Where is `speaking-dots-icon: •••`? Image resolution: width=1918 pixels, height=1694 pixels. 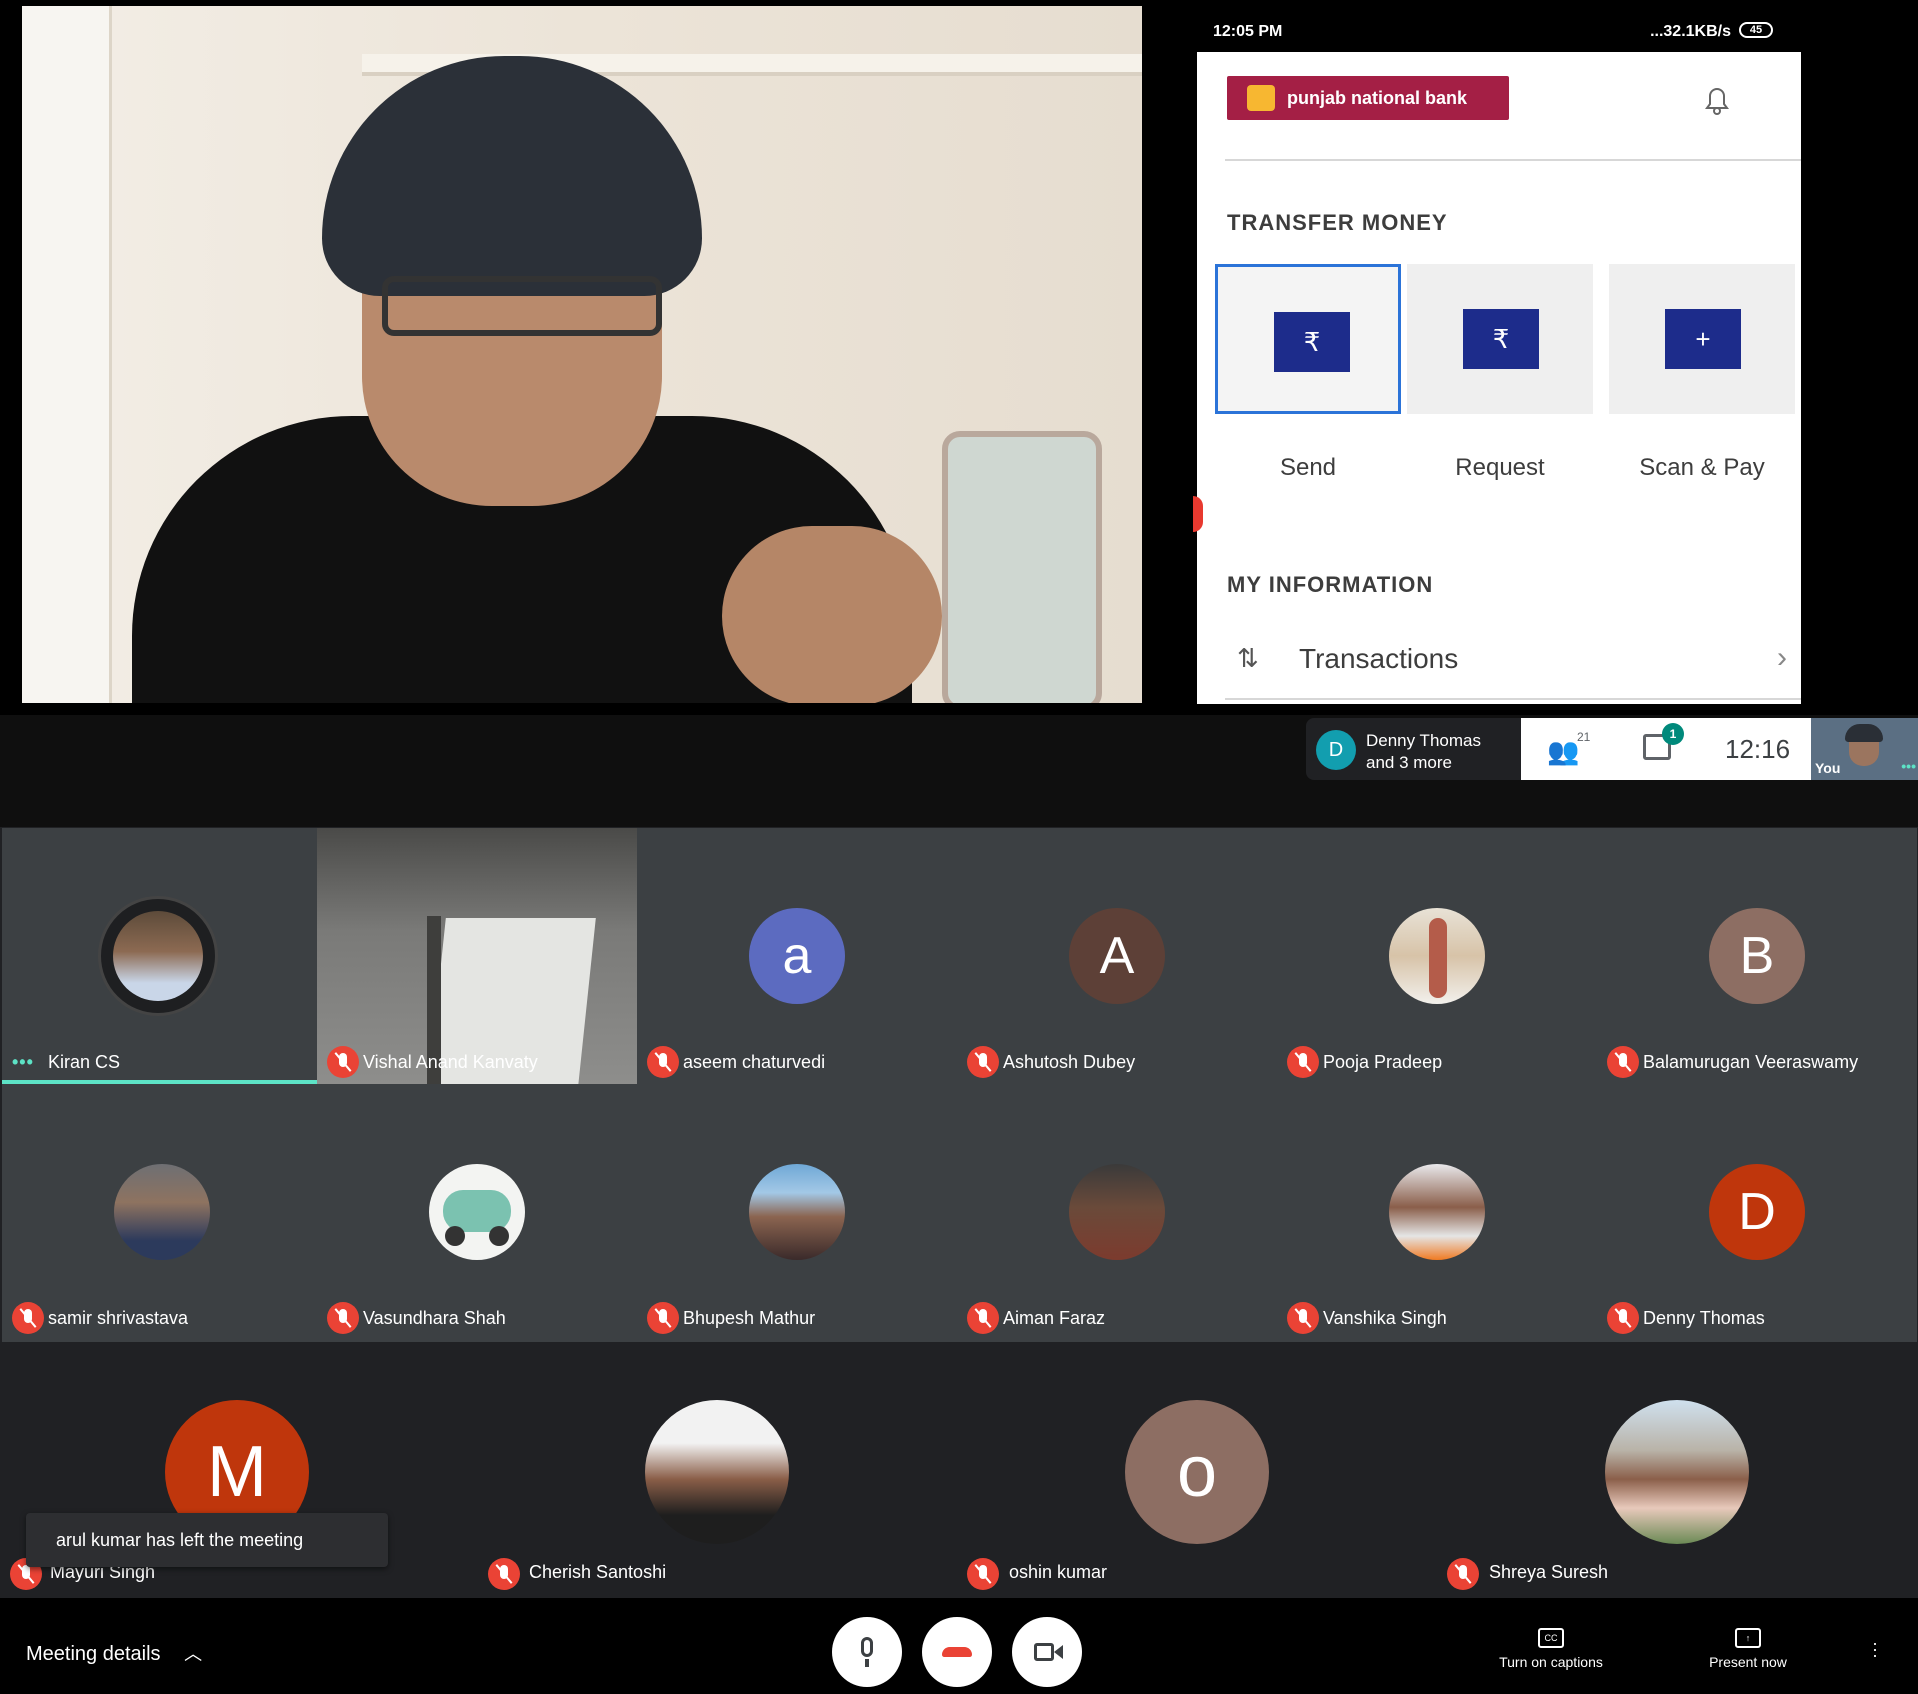
speaking-dots-icon: ••• is located at coordinates (23, 1062).